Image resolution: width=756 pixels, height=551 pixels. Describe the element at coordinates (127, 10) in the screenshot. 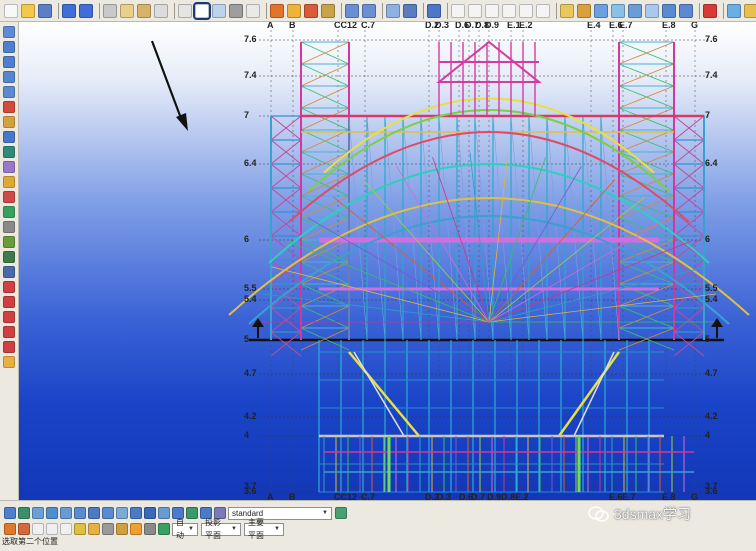

I see `copy-icon` at that location.